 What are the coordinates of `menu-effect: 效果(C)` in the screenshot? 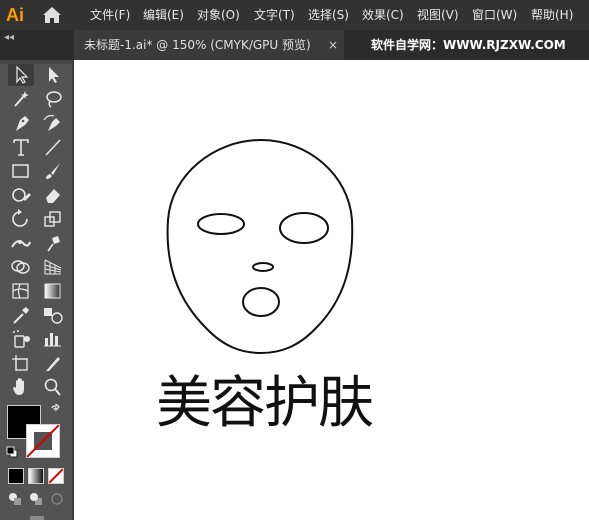 It's located at (383, 15).